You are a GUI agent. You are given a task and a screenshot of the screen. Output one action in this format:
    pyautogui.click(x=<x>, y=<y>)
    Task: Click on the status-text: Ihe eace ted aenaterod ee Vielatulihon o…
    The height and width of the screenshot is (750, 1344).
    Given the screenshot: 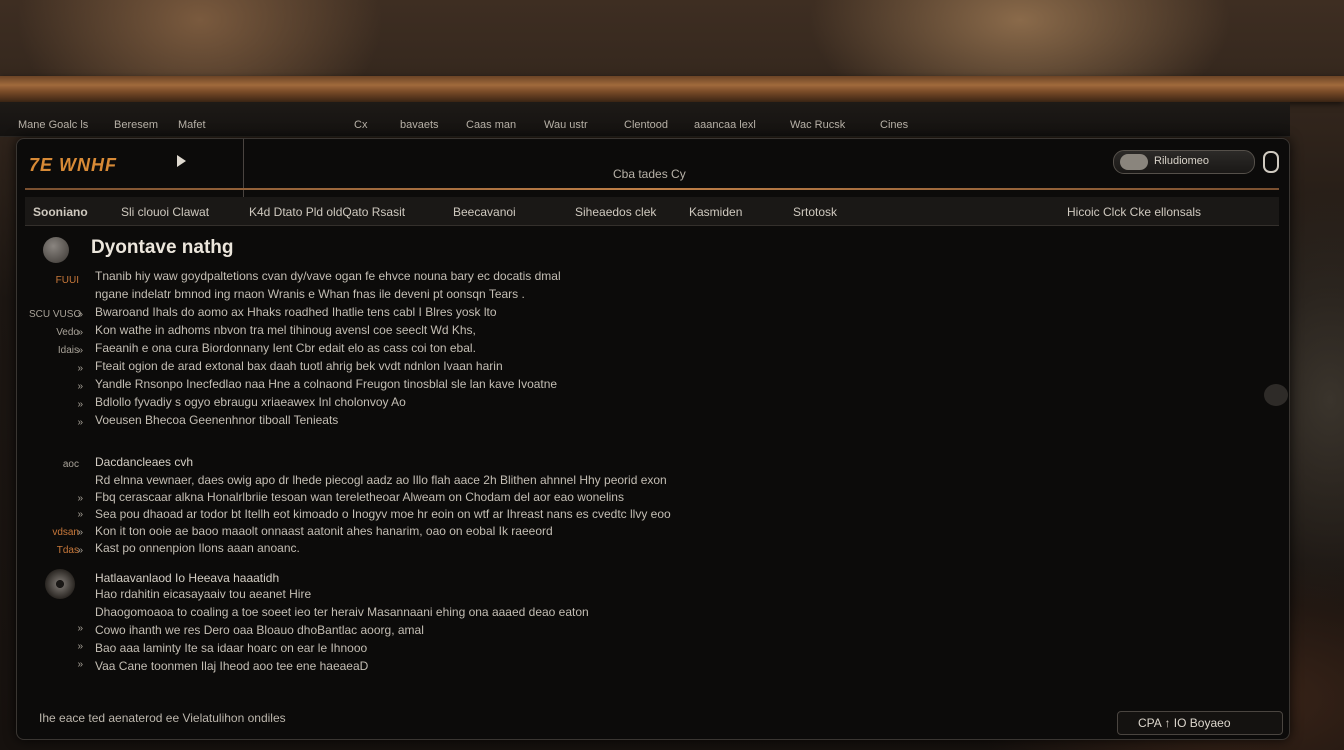 What is the action you would take?
    pyautogui.click(x=162, y=718)
    